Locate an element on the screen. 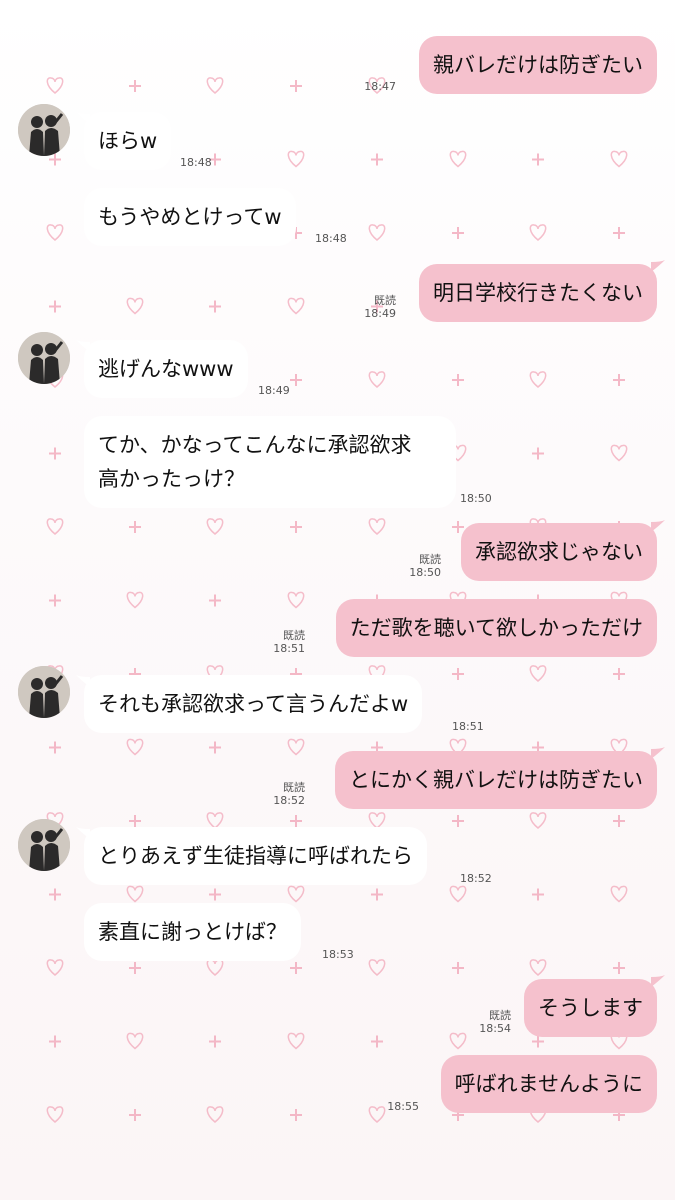 This screenshot has width=675, height=1200. message-meta: 18:50 is located at coordinates (476, 498).